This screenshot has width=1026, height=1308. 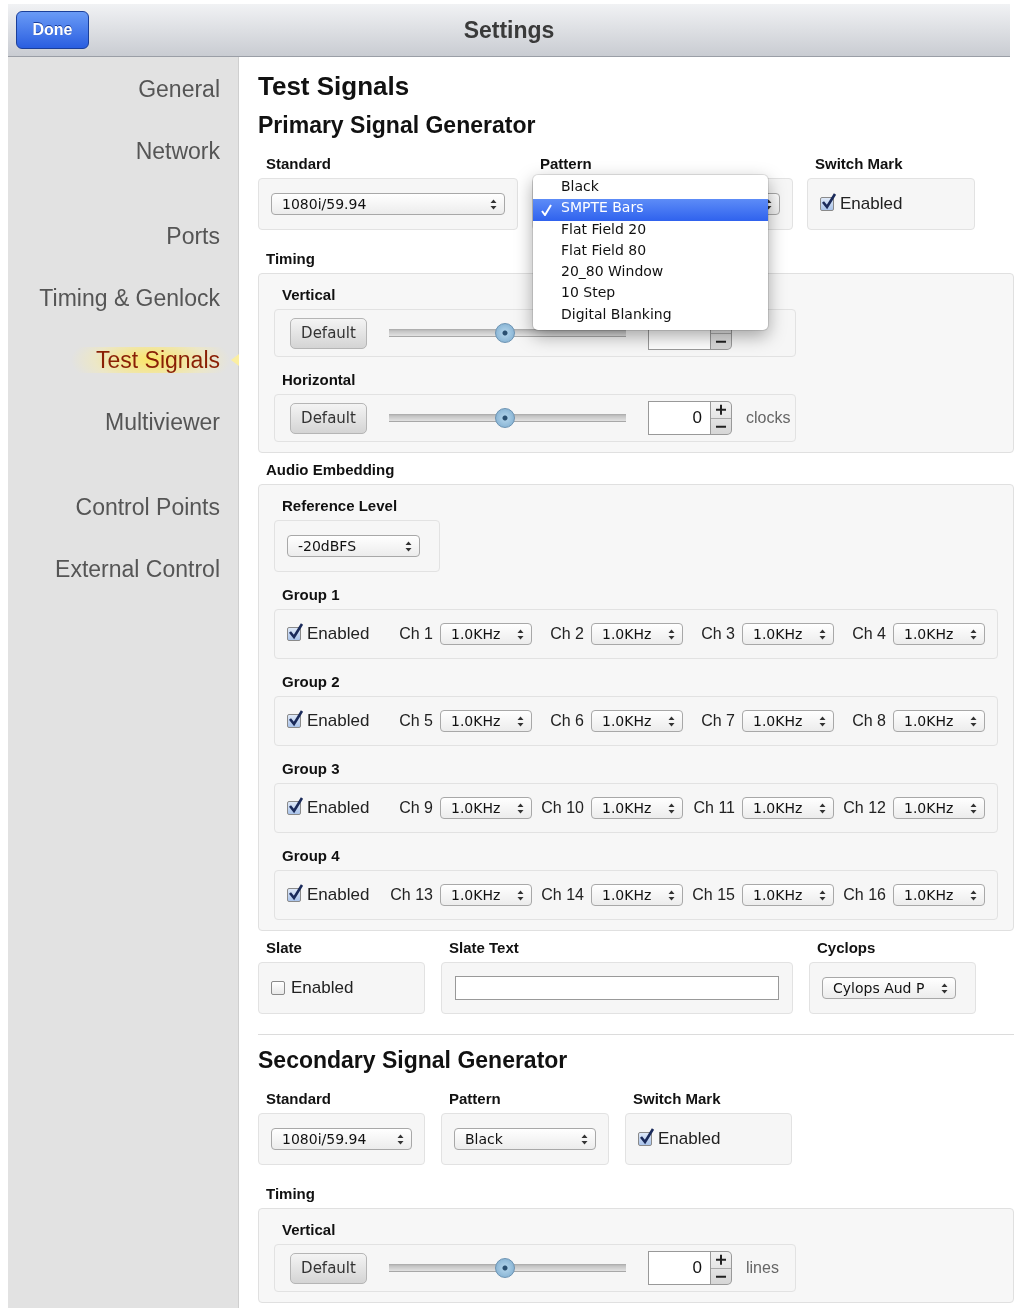 I want to click on channel-label: Ch 10, so click(x=562, y=808).